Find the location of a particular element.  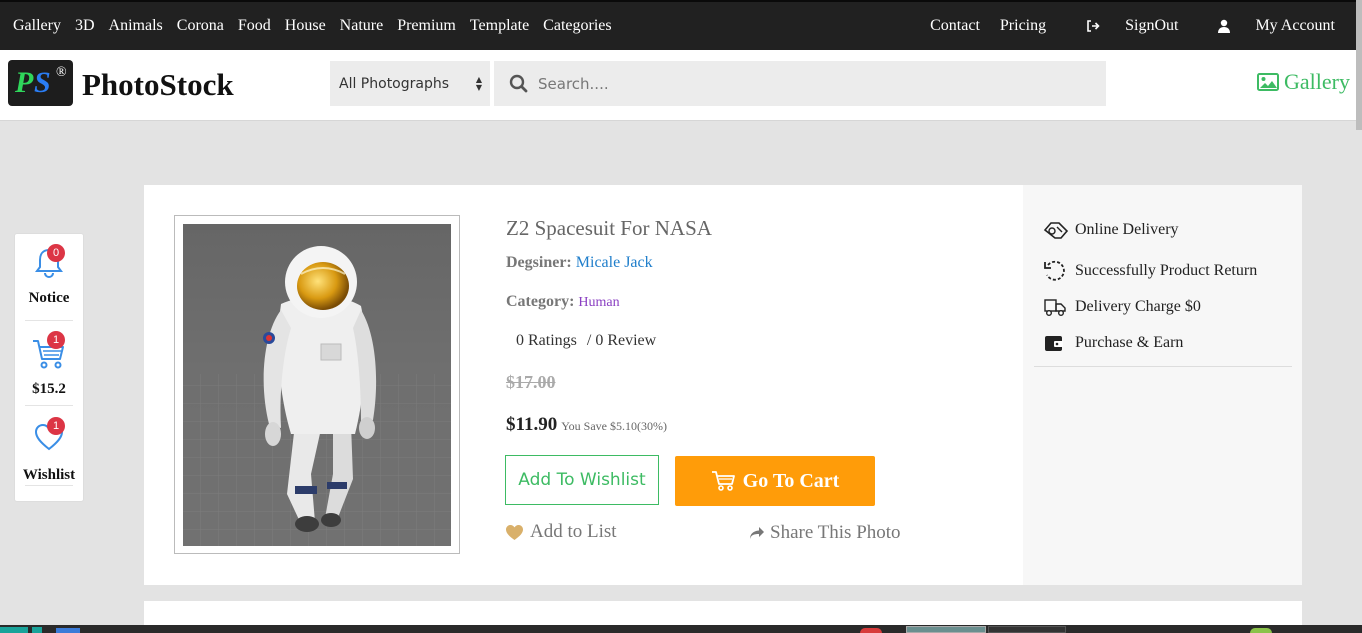

nav-categories: Categories is located at coordinates (577, 26).